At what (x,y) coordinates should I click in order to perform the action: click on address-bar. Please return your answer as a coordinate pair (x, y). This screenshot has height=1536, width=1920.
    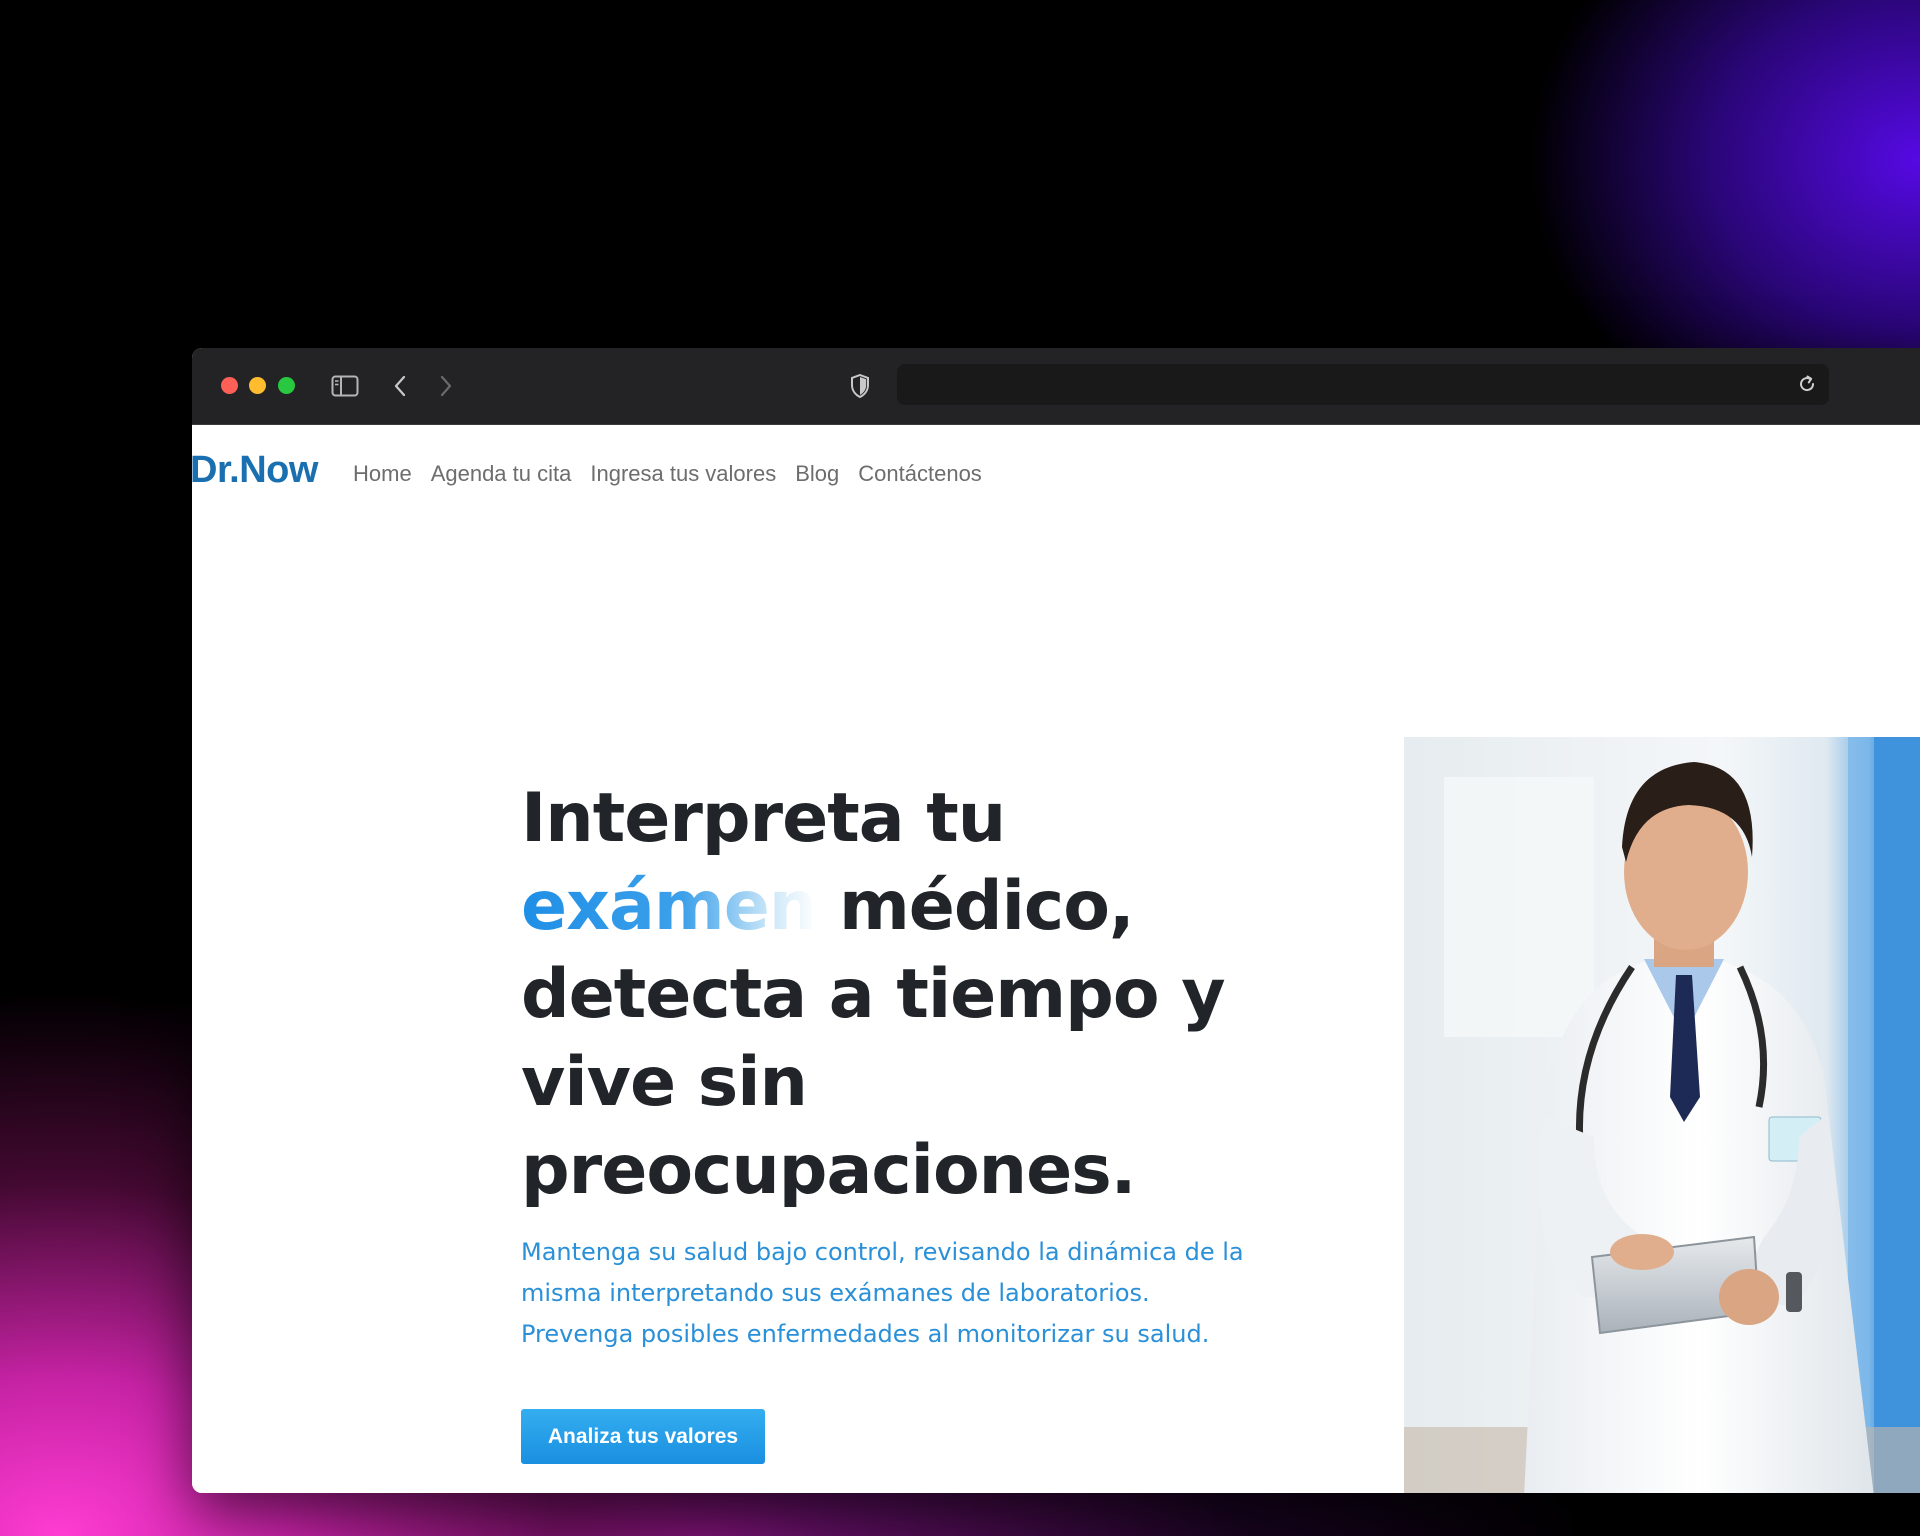
    Looking at the image, I should click on (1363, 384).